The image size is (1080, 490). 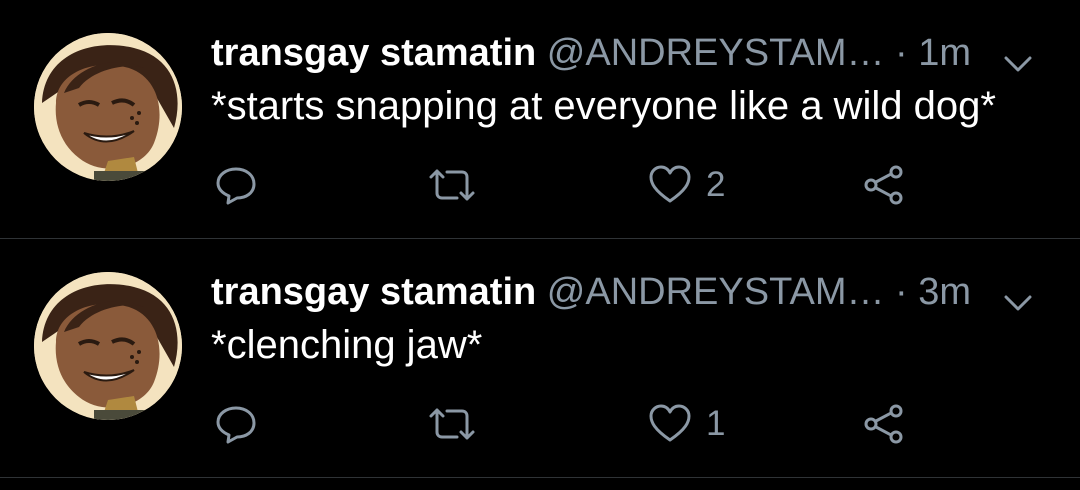 What do you see at coordinates (347, 345) in the screenshot?
I see `tweet-text: *clenching jaw*` at bounding box center [347, 345].